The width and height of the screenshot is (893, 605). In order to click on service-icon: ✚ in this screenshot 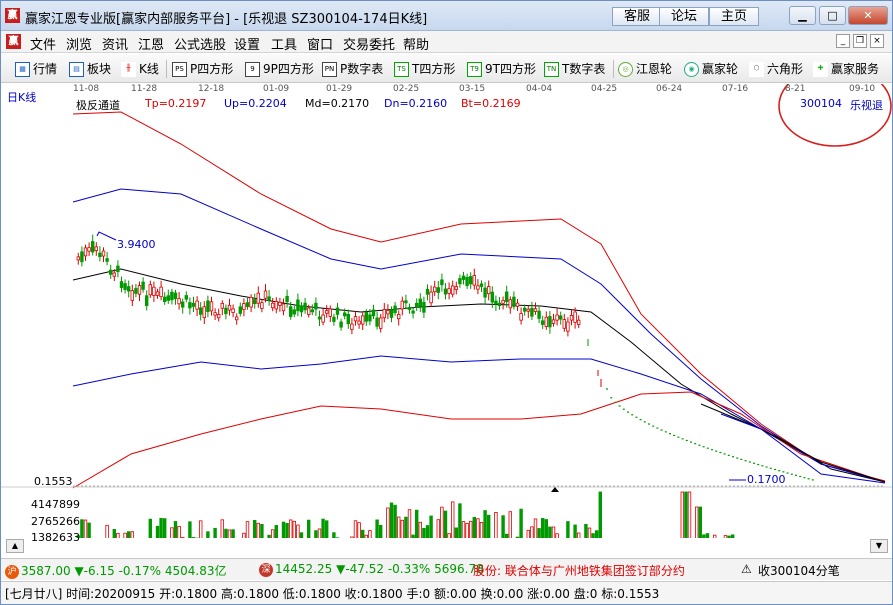, I will do `click(820, 69)`.